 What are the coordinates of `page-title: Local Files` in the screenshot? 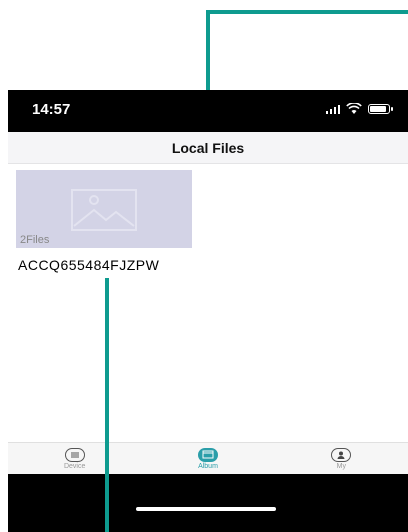 It's located at (208, 147).